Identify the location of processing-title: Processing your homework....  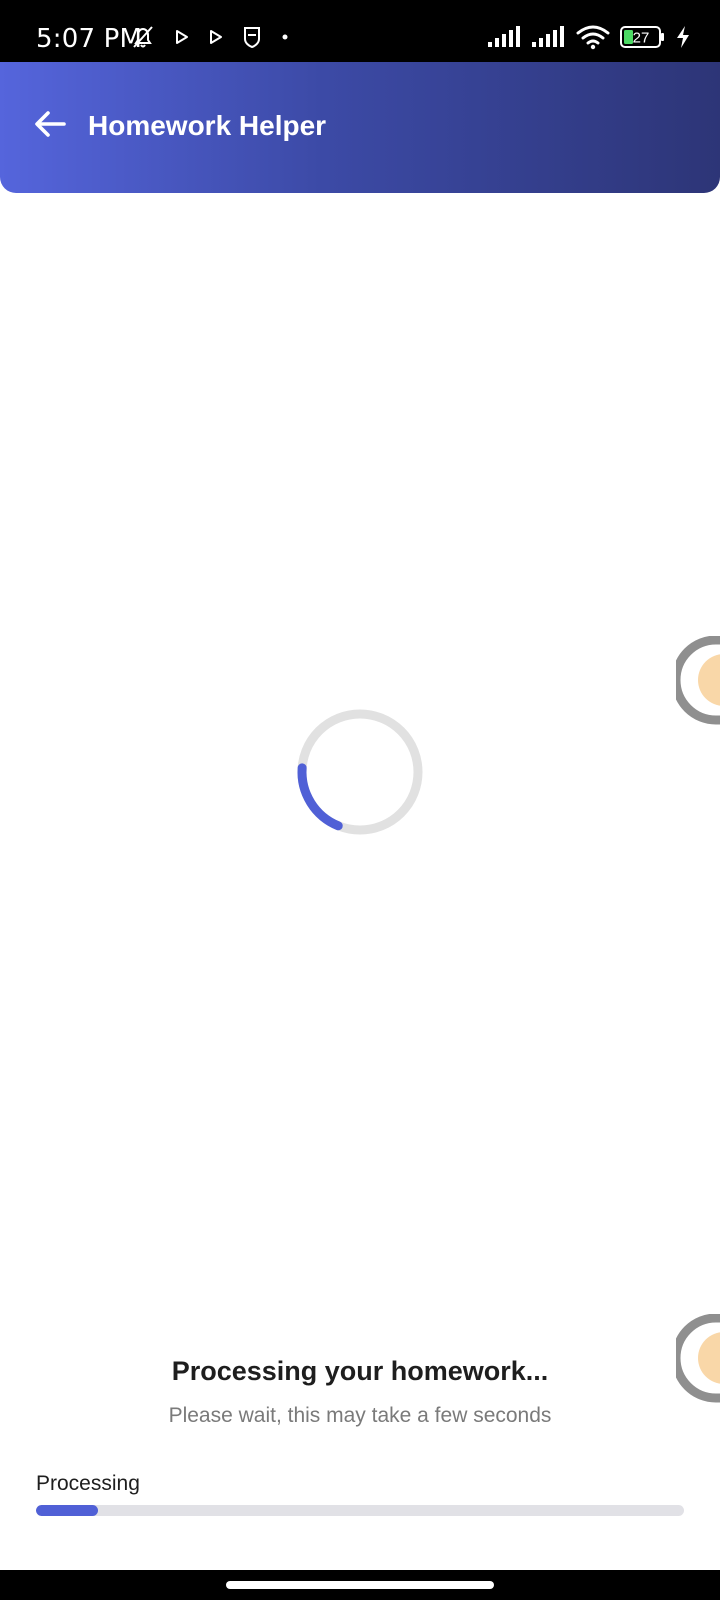
(360, 1371).